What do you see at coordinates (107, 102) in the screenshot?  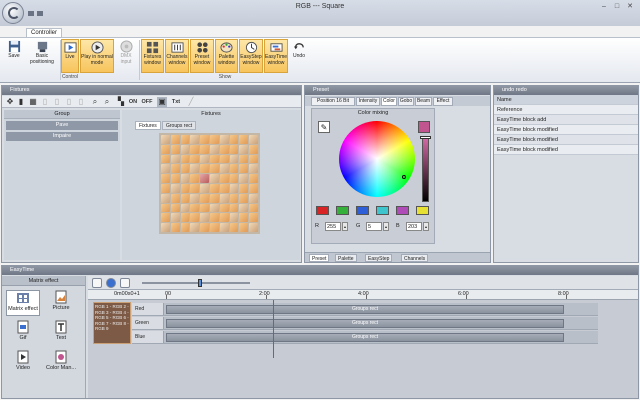 I see `zoom-out-icon: ⌕` at bounding box center [107, 102].